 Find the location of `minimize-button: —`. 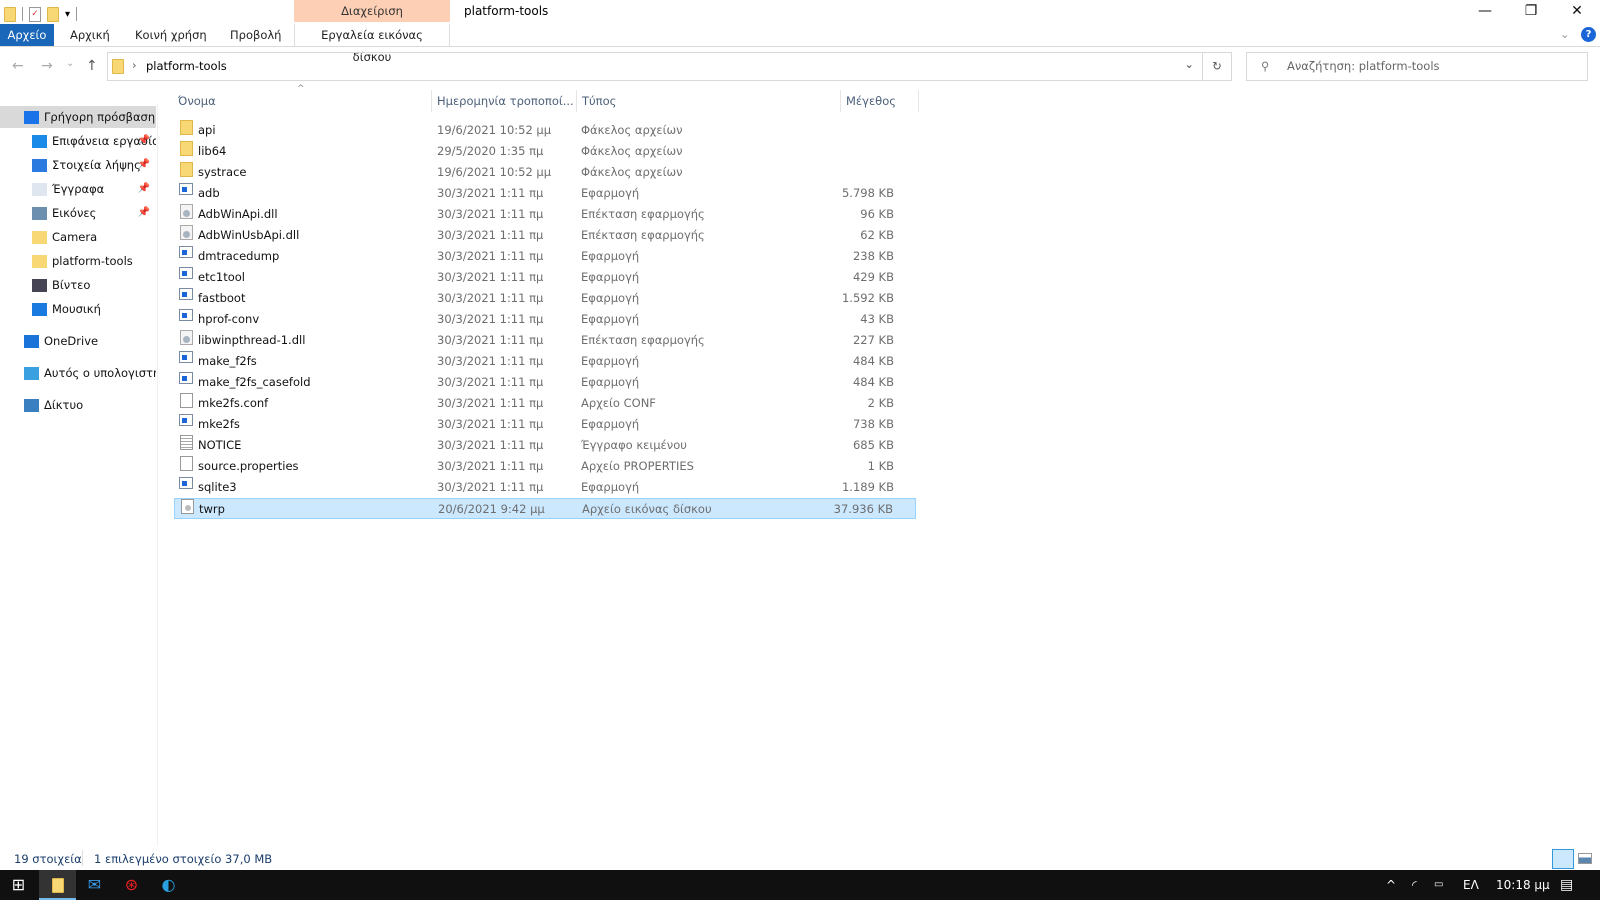

minimize-button: — is located at coordinates (1485, 11).